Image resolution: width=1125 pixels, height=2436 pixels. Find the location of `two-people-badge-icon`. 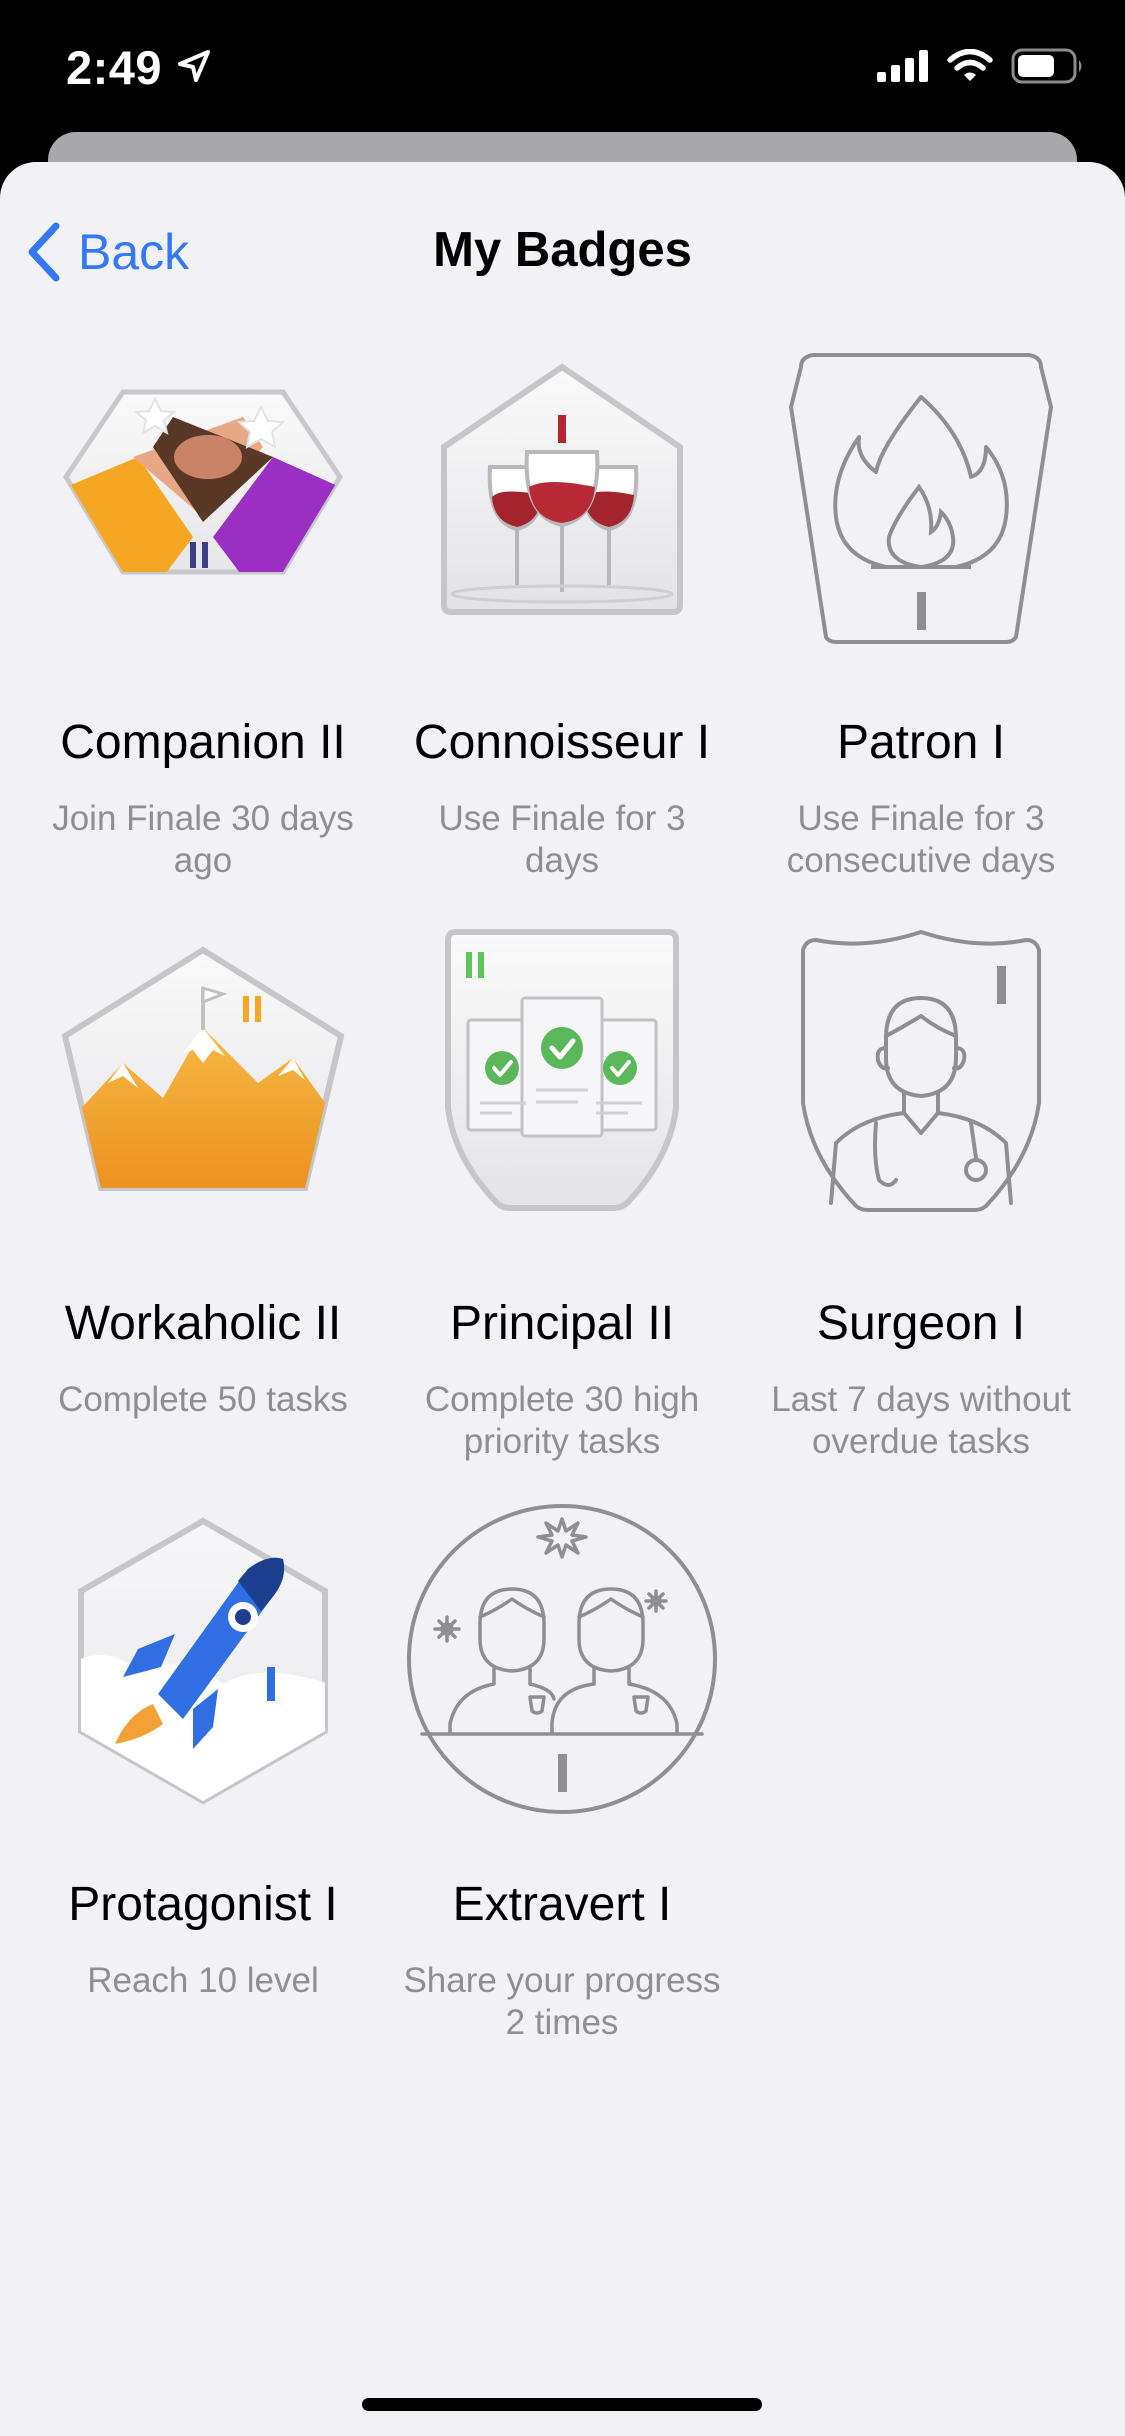

two-people-badge-icon is located at coordinates (562, 1659).